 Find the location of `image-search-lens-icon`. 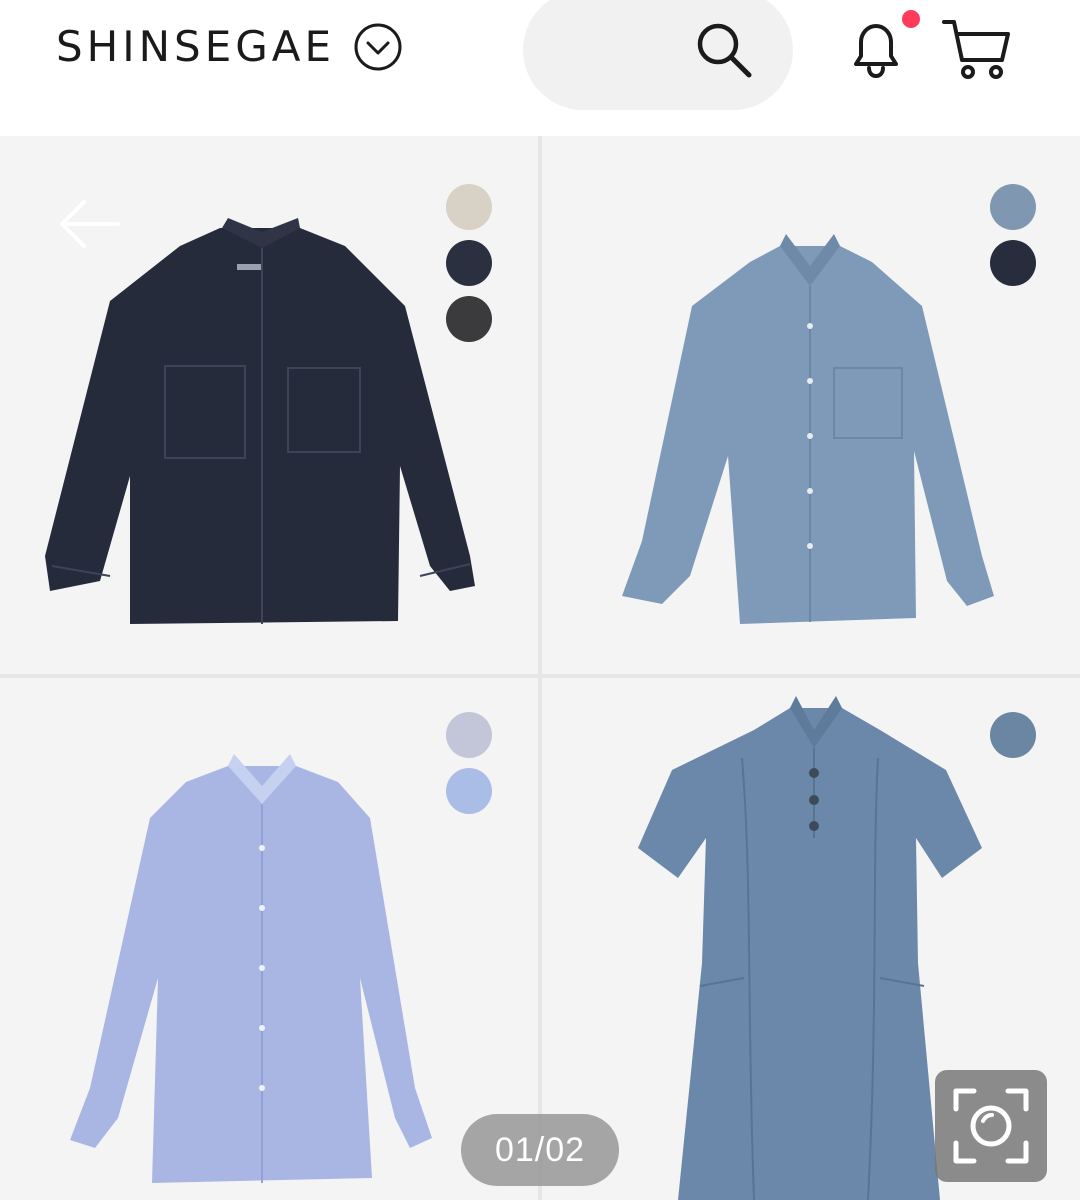

image-search-lens-icon is located at coordinates (991, 1126).